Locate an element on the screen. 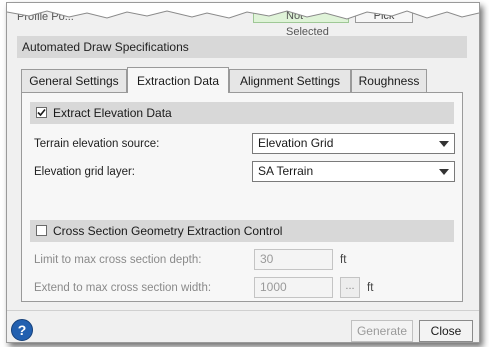 The image size is (489, 347). torn-edge-decoration is located at coordinates (243, 11).